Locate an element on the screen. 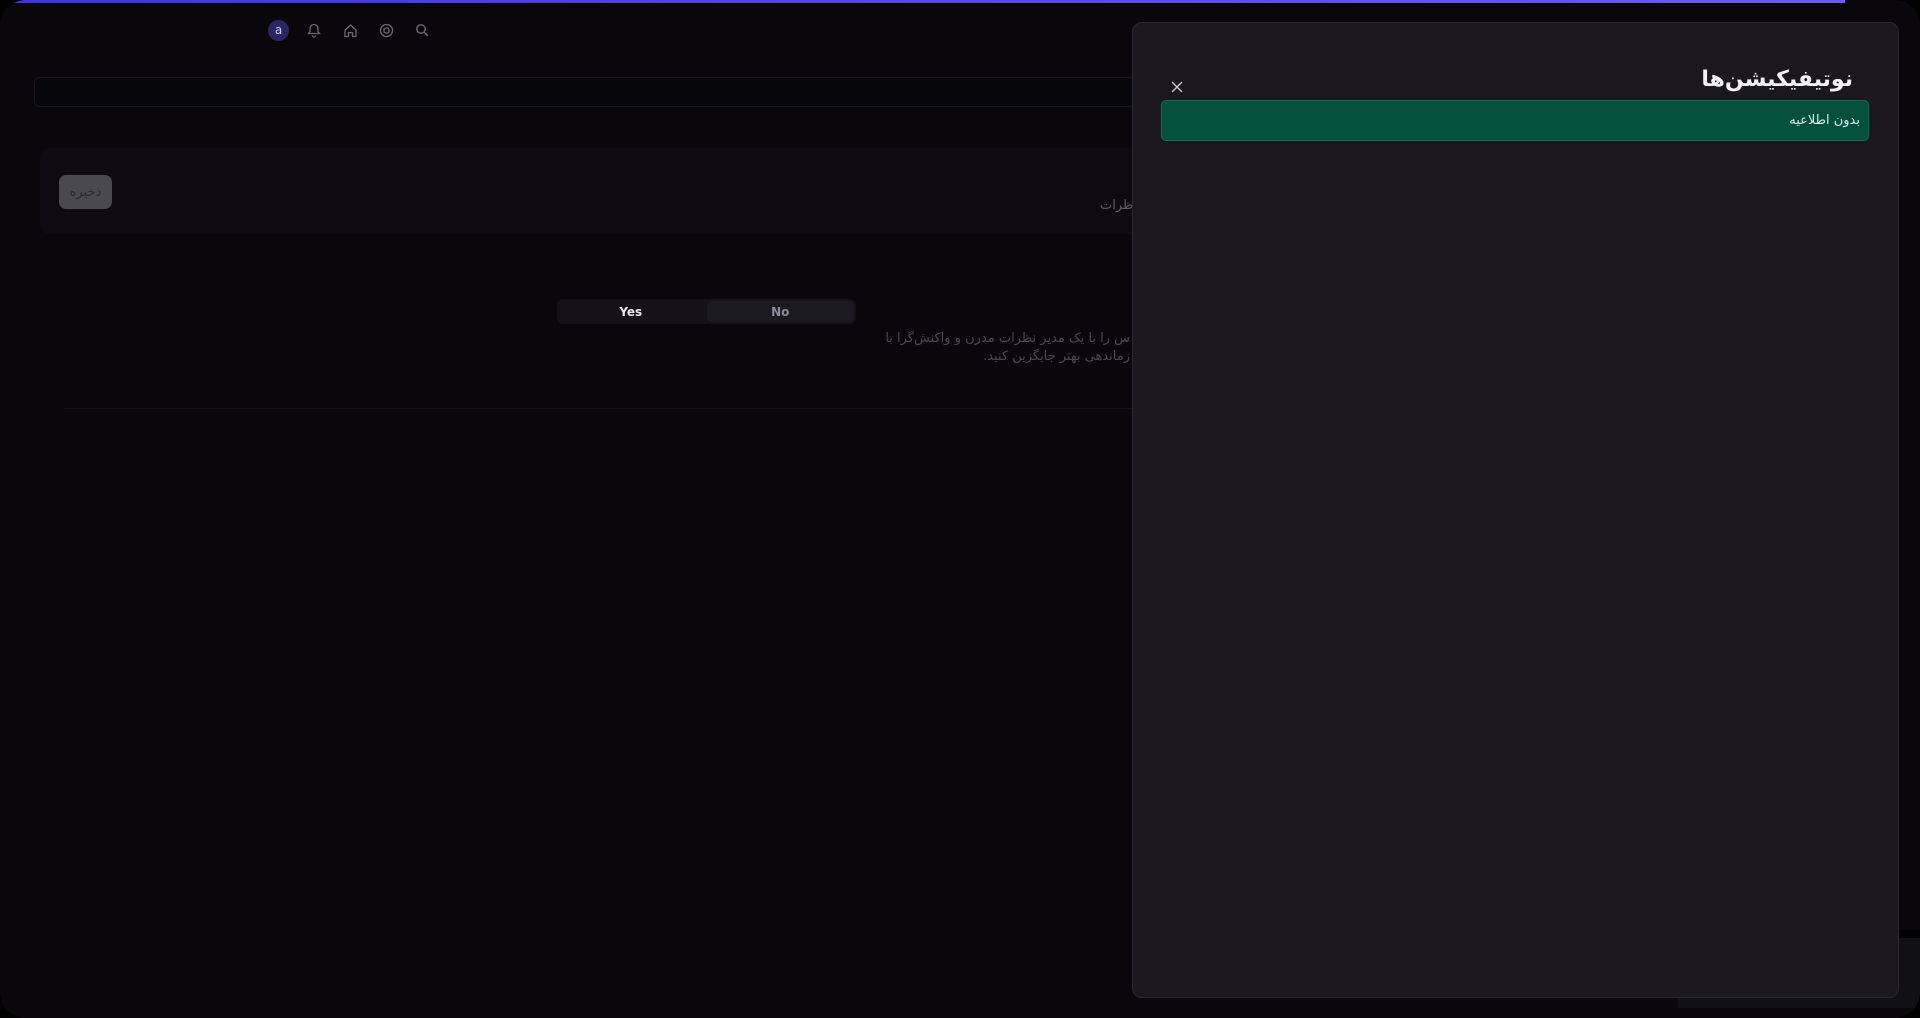  topbar-actions: a is located at coordinates (350, 30).